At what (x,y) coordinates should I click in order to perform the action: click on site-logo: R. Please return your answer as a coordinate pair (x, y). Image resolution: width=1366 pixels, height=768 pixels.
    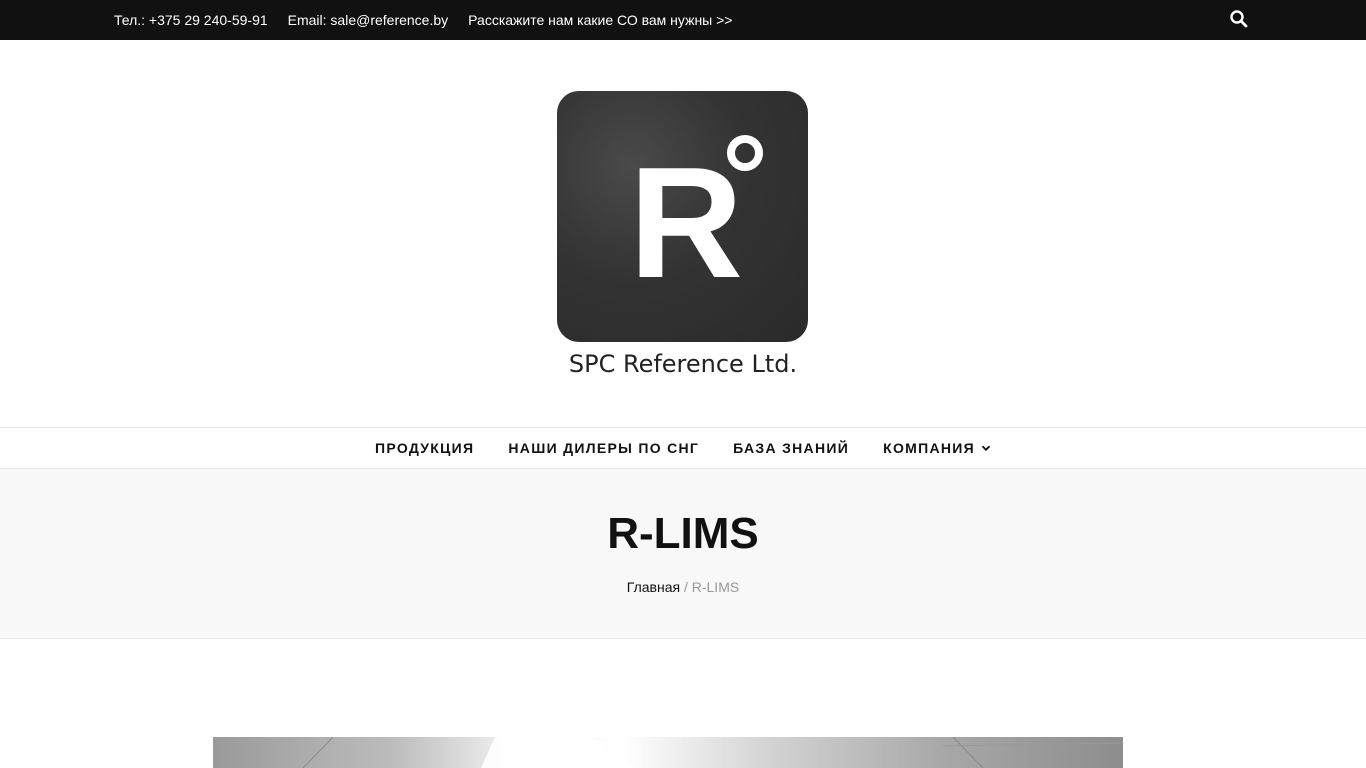
    Looking at the image, I should click on (682, 216).